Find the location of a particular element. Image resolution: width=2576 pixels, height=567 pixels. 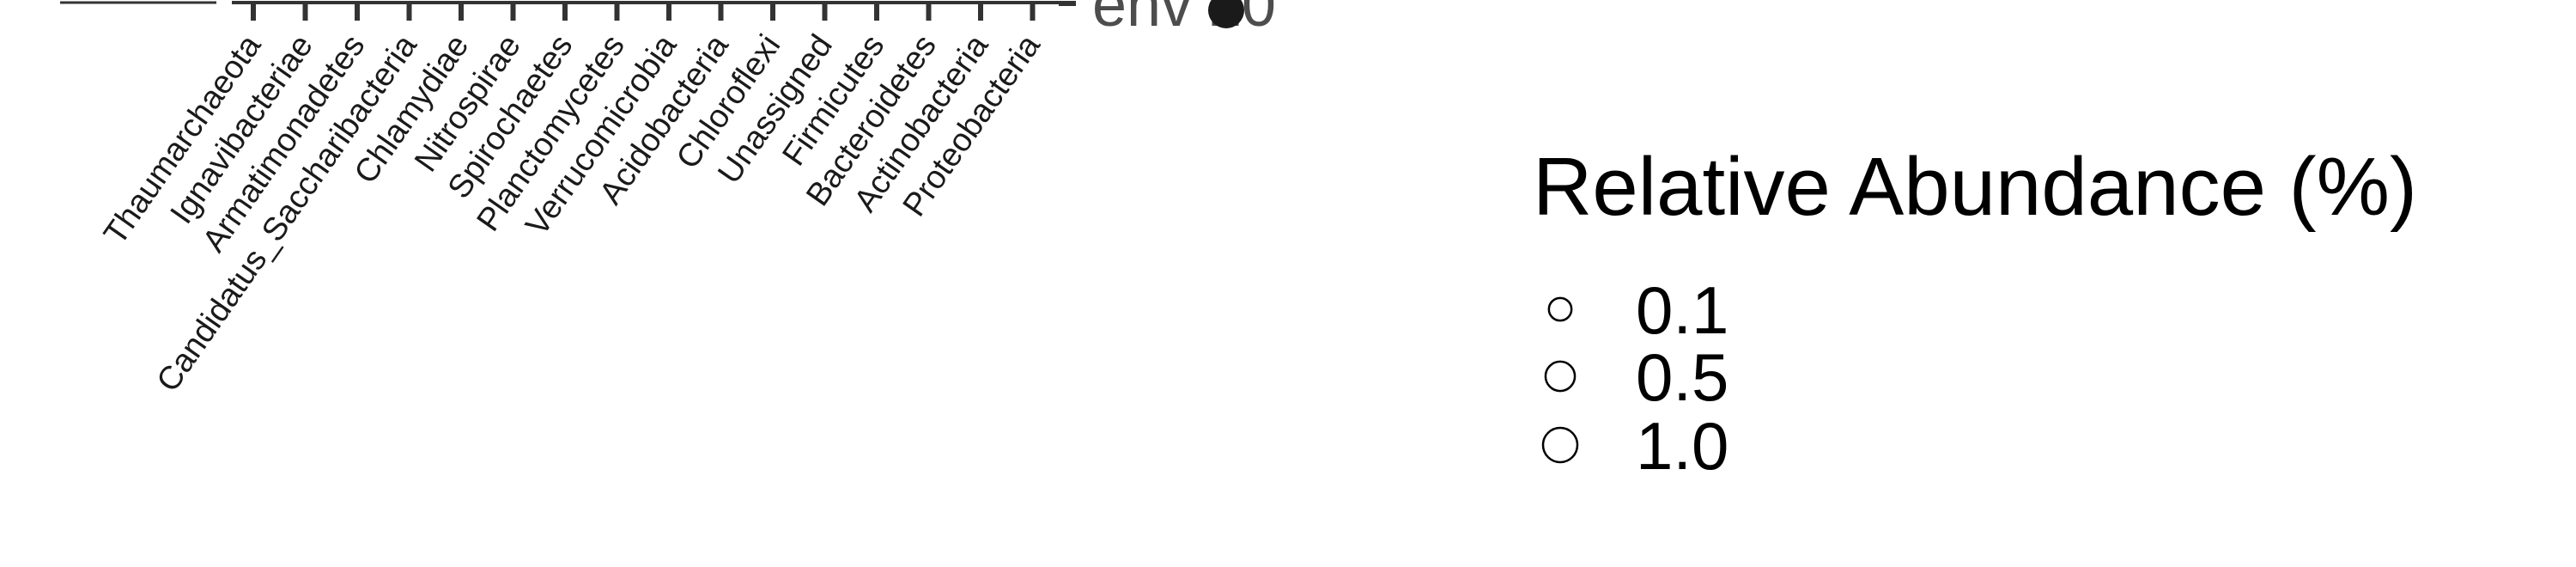

legend-label-1-0: 1.0 is located at coordinates (1682, 446).